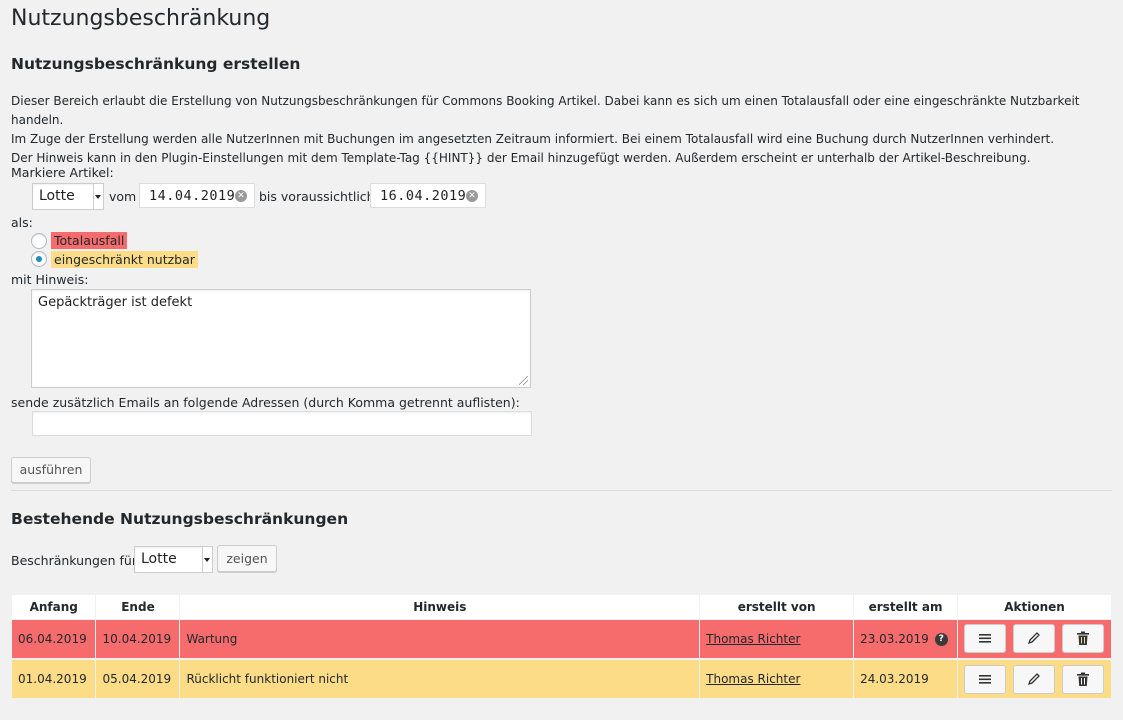 The image size is (1123, 720). Describe the element at coordinates (156, 64) in the screenshot. I see `create-heading: Nutzungsbeschränkung erstellen` at that location.